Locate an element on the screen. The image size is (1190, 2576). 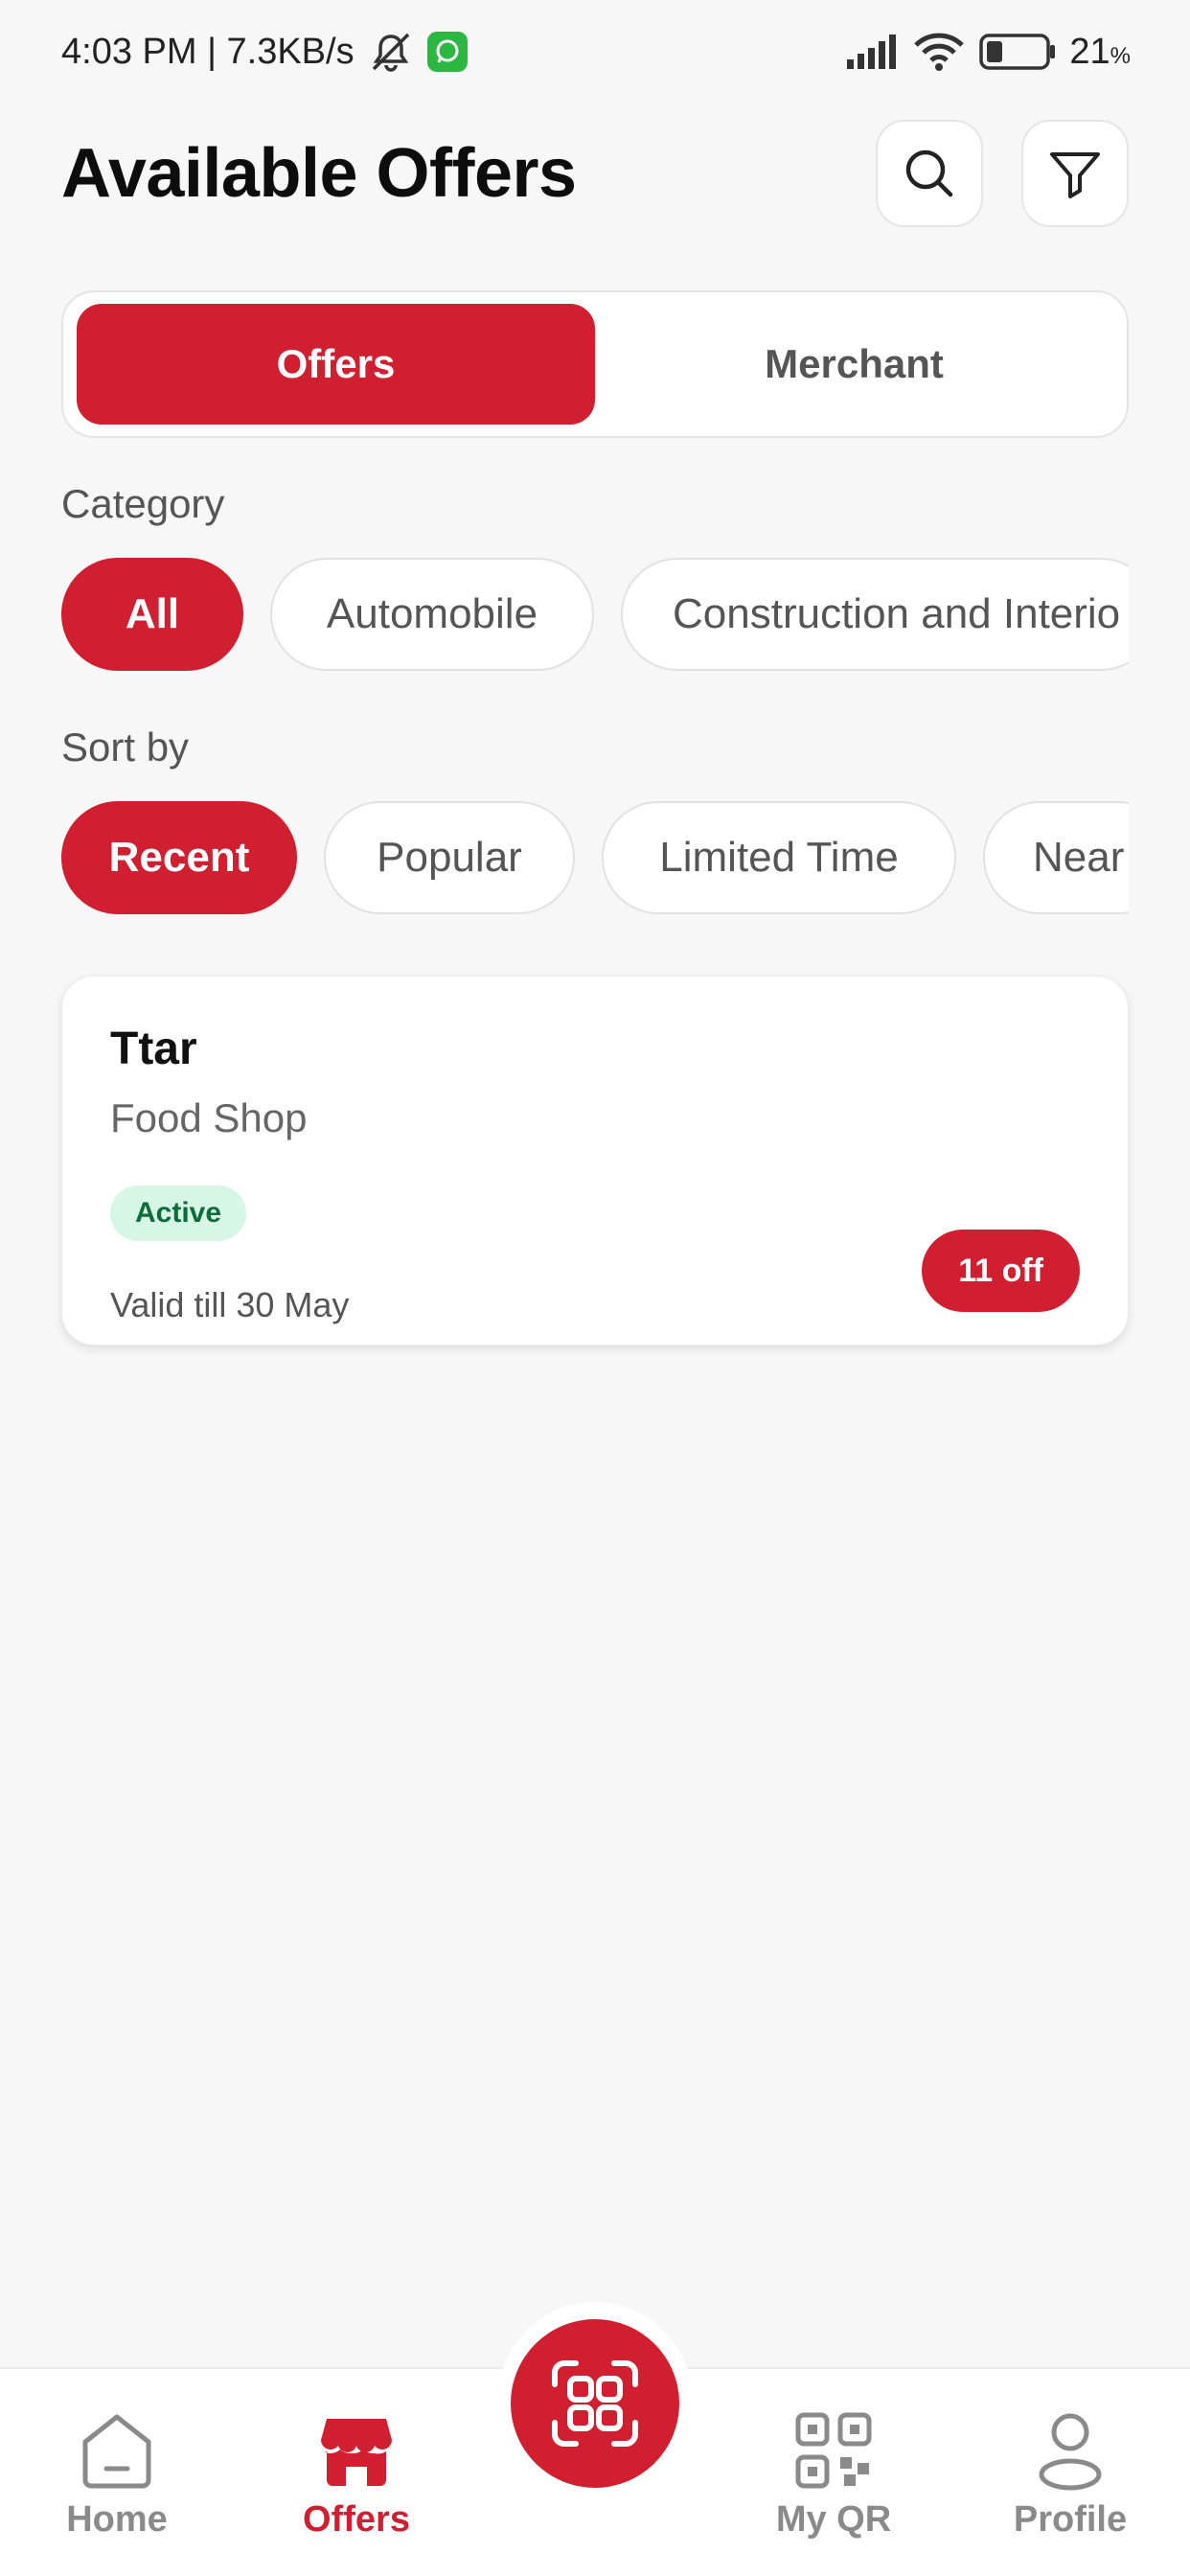
search-button is located at coordinates (930, 173).